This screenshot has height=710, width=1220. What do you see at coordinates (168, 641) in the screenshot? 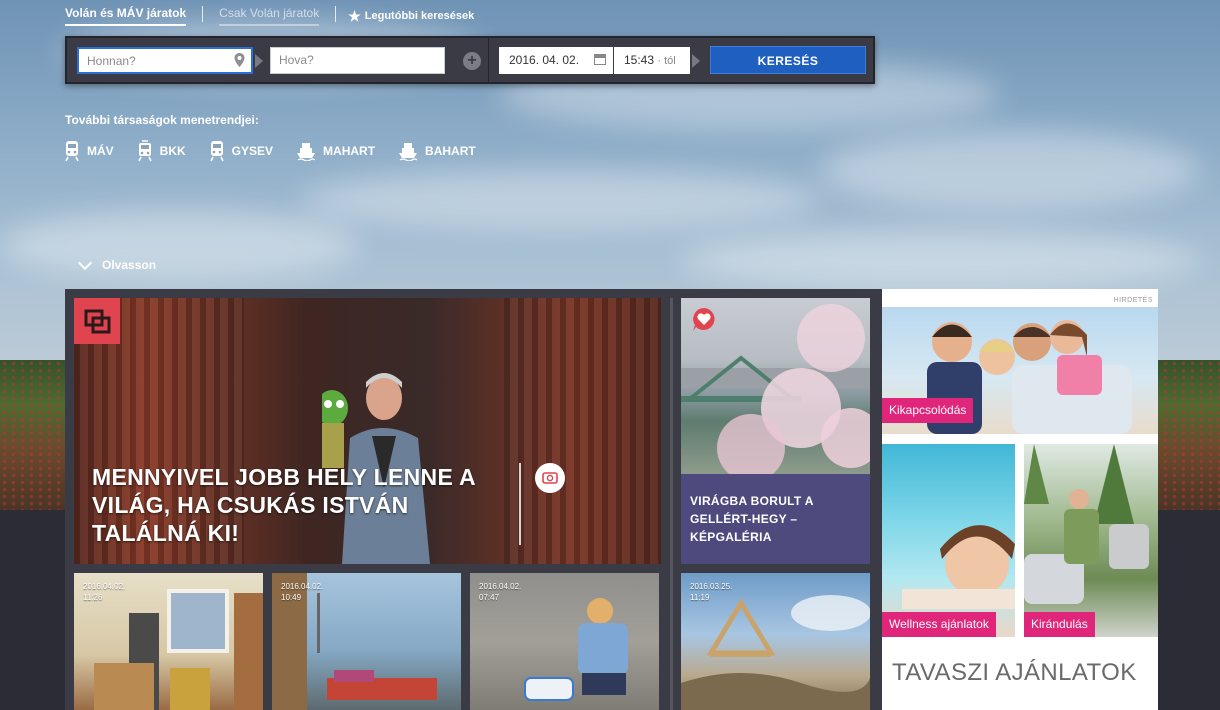
I see `news-thumb: 2016.04.02. 11:26` at bounding box center [168, 641].